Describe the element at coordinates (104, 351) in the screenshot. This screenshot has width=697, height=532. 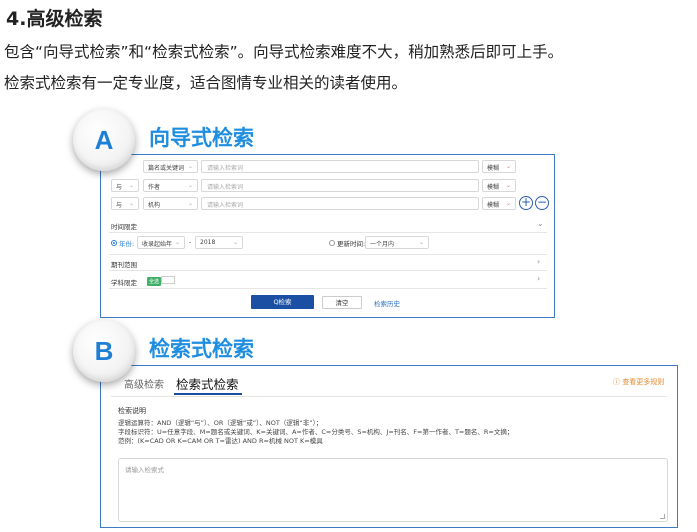
I see `badge-b: B` at that location.